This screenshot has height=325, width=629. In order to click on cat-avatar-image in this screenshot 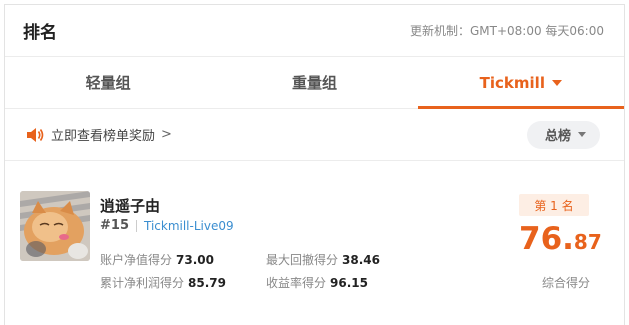, I will do `click(55, 226)`.